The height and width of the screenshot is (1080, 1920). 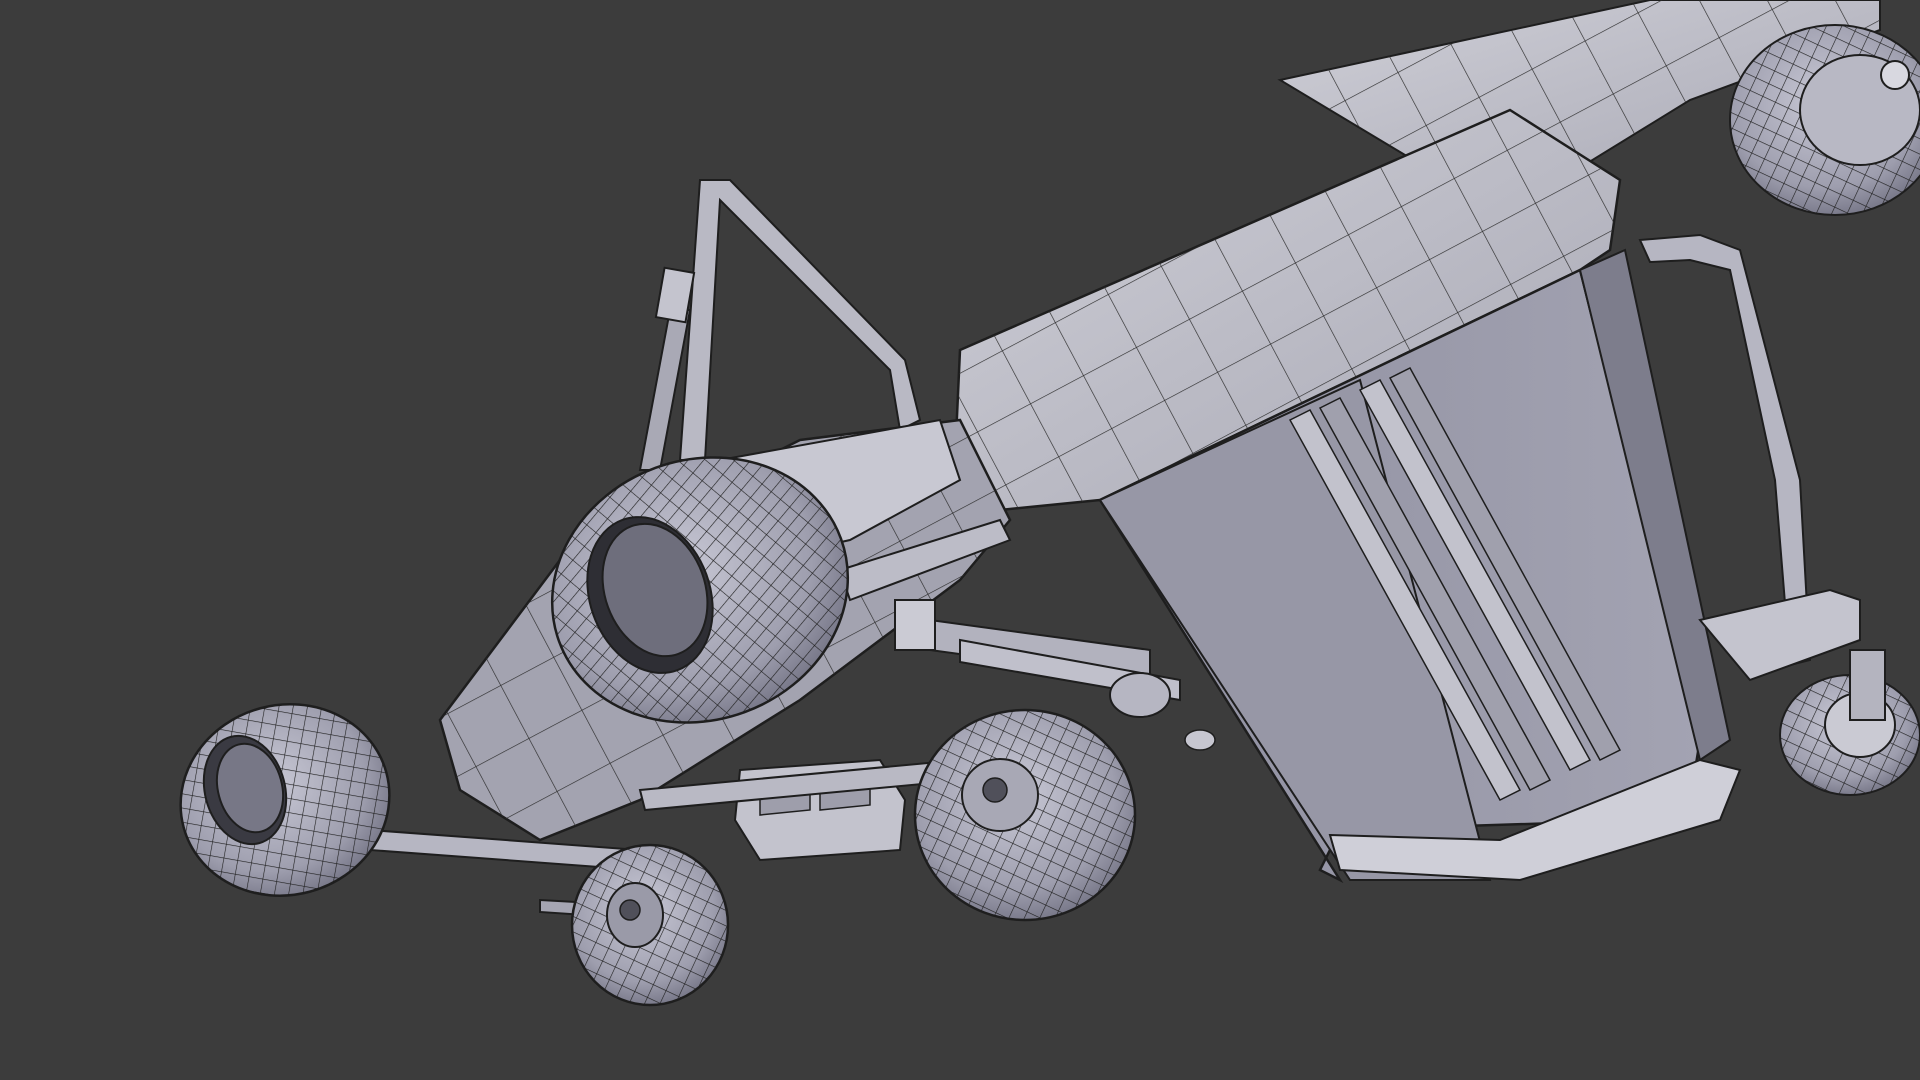 What do you see at coordinates (780, 325) in the screenshot?
I see `roll-bar` at bounding box center [780, 325].